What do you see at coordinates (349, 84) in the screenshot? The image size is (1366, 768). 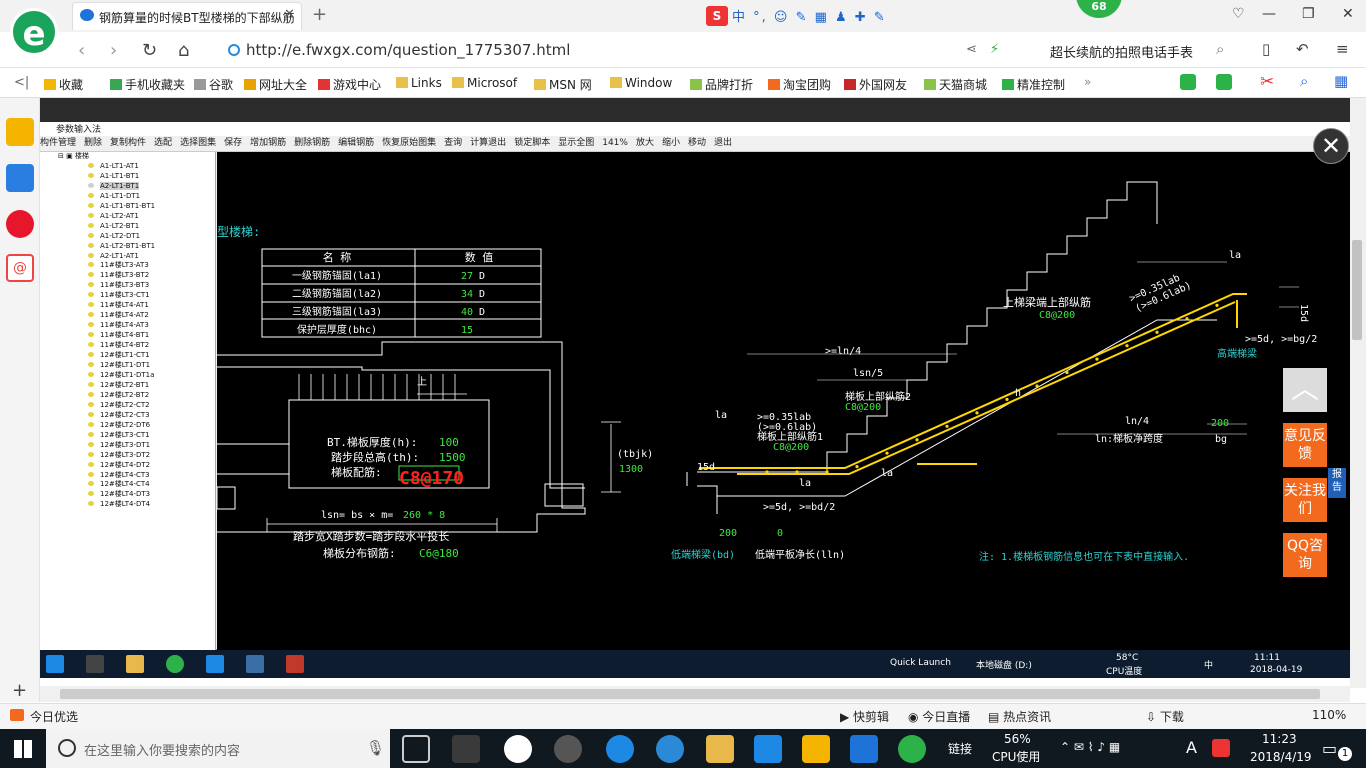 I see `bookmark-item: 游戏中心` at bounding box center [349, 84].